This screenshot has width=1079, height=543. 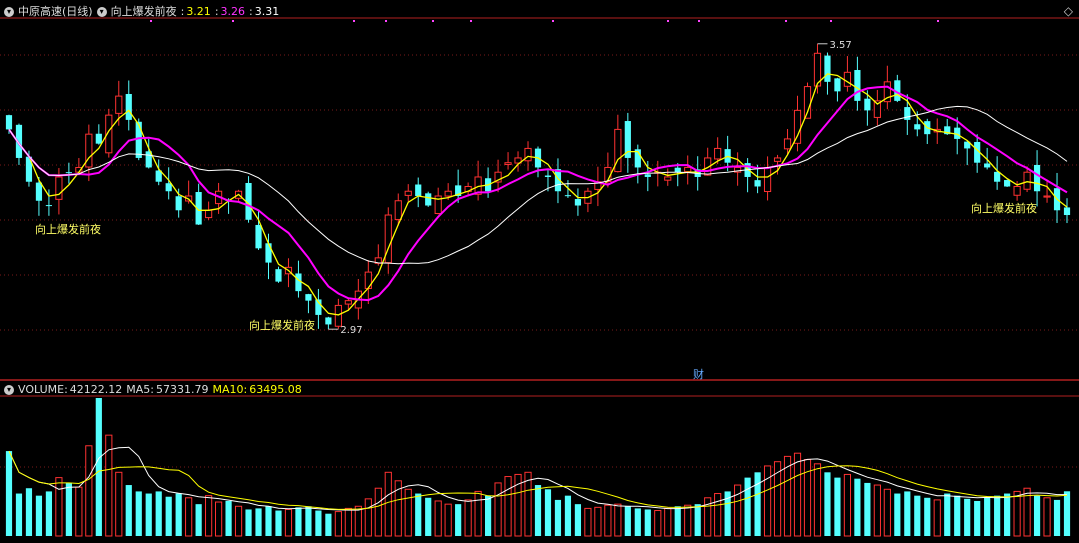 What do you see at coordinates (9, 390) in the screenshot?
I see `volume-chevron-down-icon: ▾` at bounding box center [9, 390].